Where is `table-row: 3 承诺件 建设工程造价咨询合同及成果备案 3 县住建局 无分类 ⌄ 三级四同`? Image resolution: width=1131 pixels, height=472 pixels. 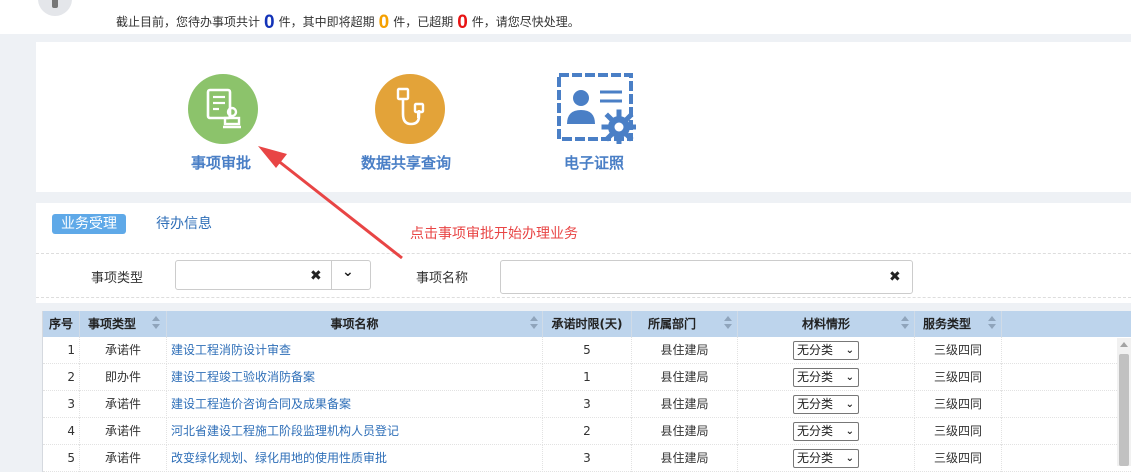
table-row: 3 承诺件 建设工程造价咨询合同及成果备案 3 县住建局 无分类 ⌄ 三级四同 is located at coordinates (587, 404).